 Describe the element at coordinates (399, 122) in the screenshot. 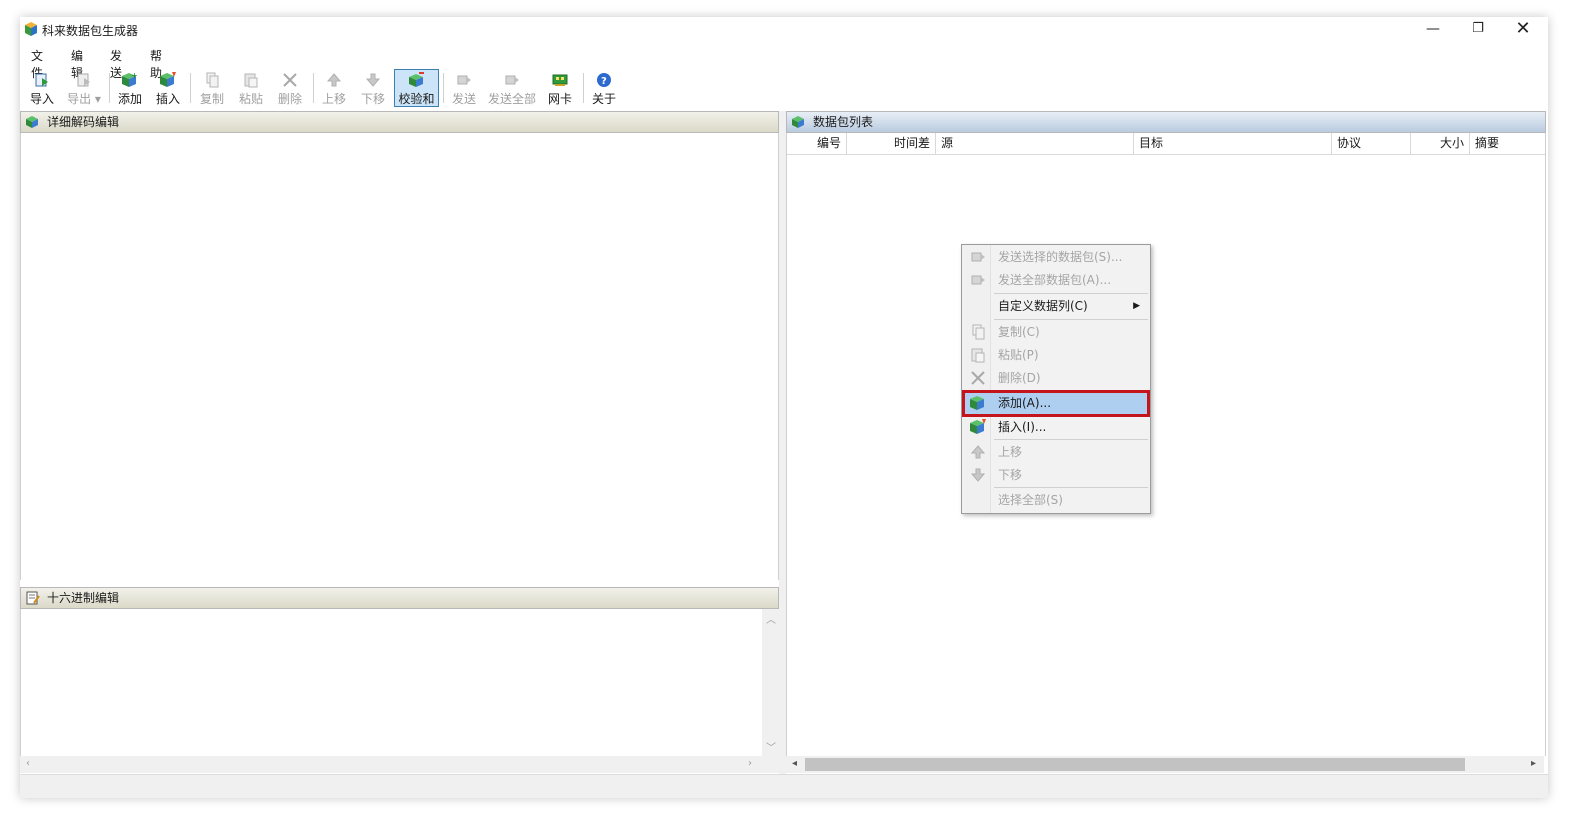

I see `decode-panel-header: 详细解码编辑` at that location.